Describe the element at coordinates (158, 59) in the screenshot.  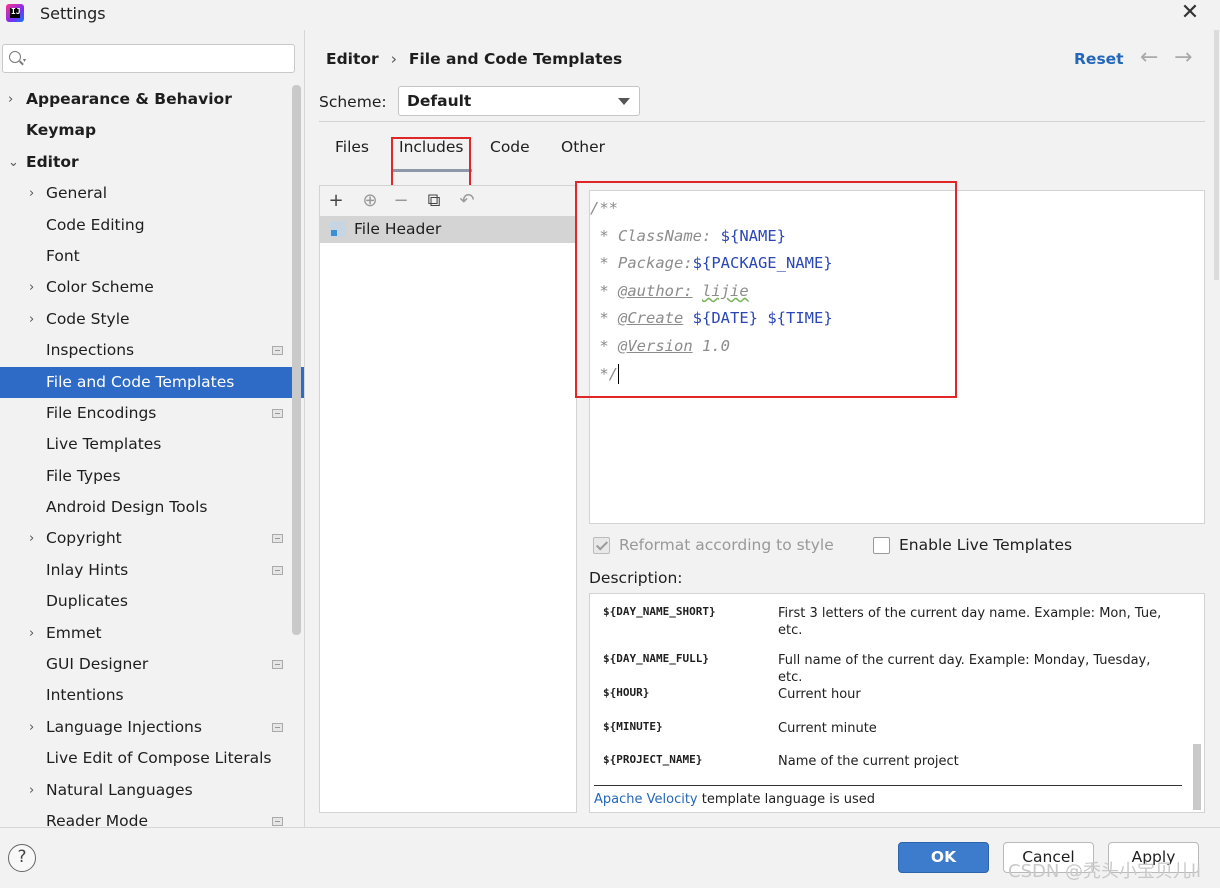
I see `settings-search-input` at that location.